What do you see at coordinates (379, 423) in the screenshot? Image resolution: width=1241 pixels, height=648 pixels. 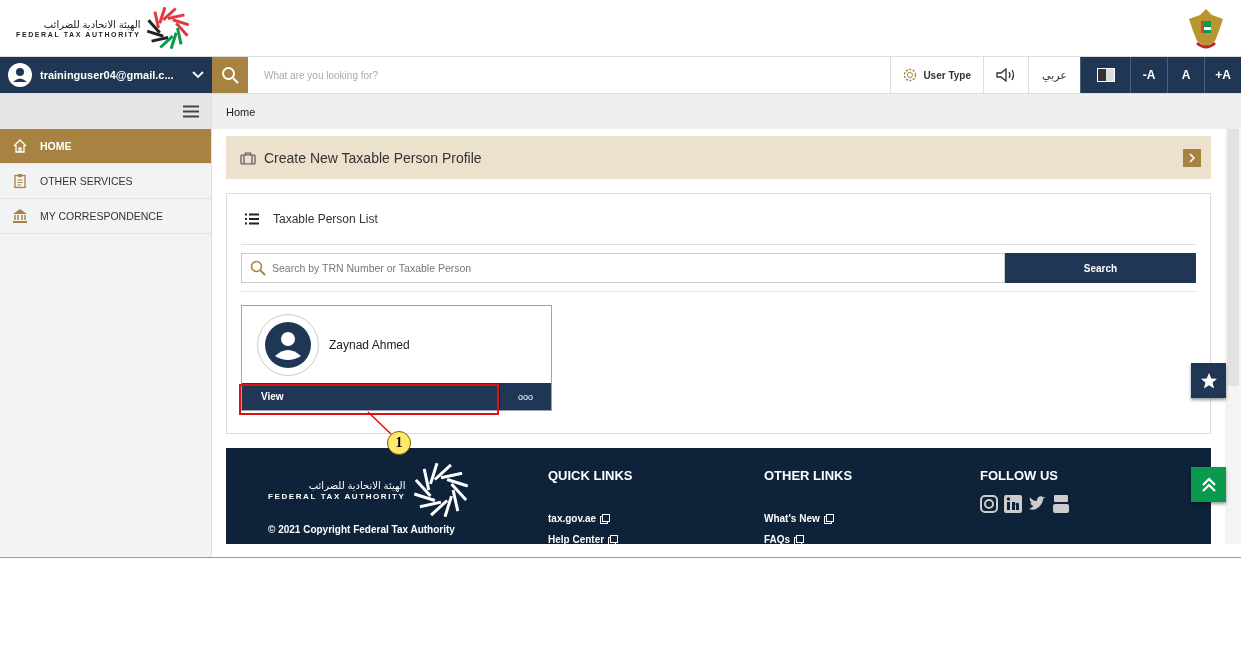 I see `leader-line` at bounding box center [379, 423].